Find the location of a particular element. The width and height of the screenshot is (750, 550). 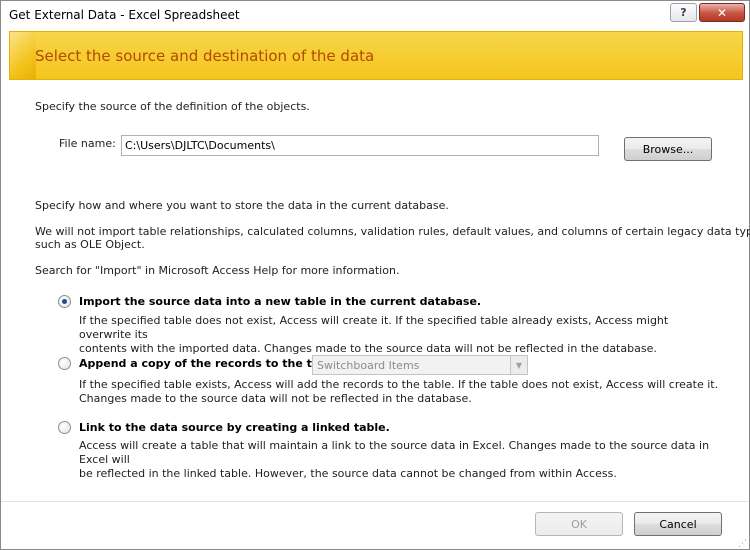

resize-grip-icon: ⋰ is located at coordinates (743, 544).